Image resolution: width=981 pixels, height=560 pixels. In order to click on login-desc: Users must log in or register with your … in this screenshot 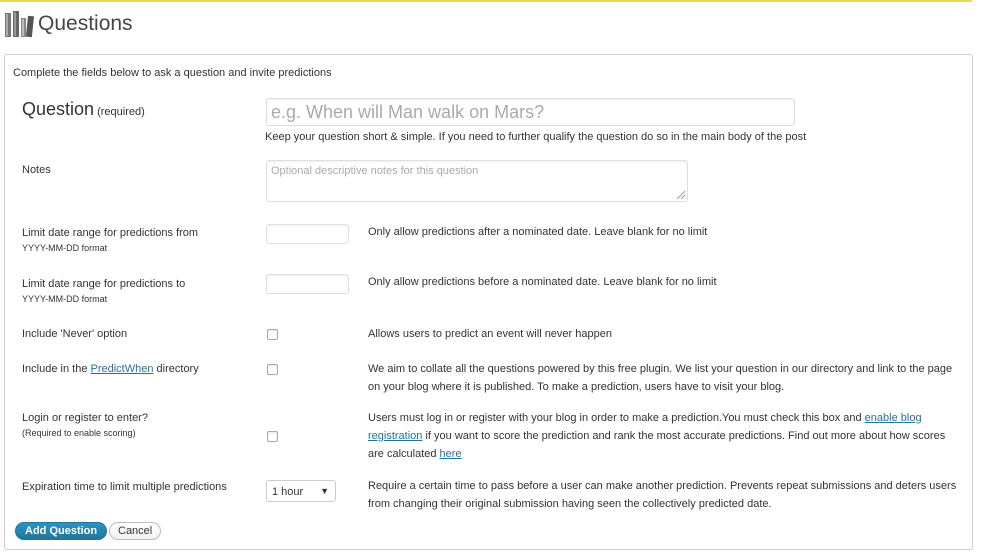, I will do `click(663, 436)`.